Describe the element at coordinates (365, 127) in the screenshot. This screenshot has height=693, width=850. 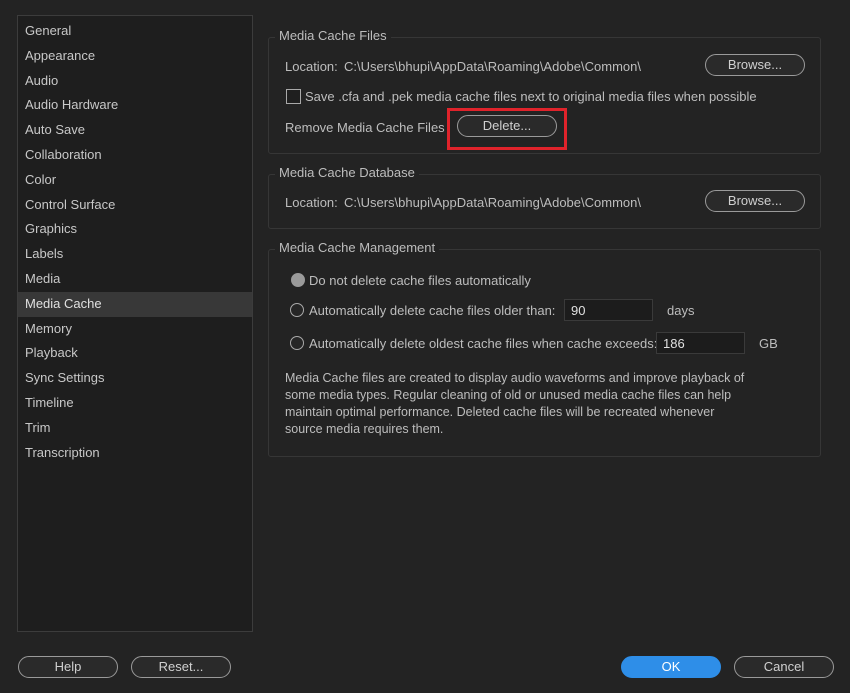
I see `remove-cache-label: Remove Media Cache Files` at that location.